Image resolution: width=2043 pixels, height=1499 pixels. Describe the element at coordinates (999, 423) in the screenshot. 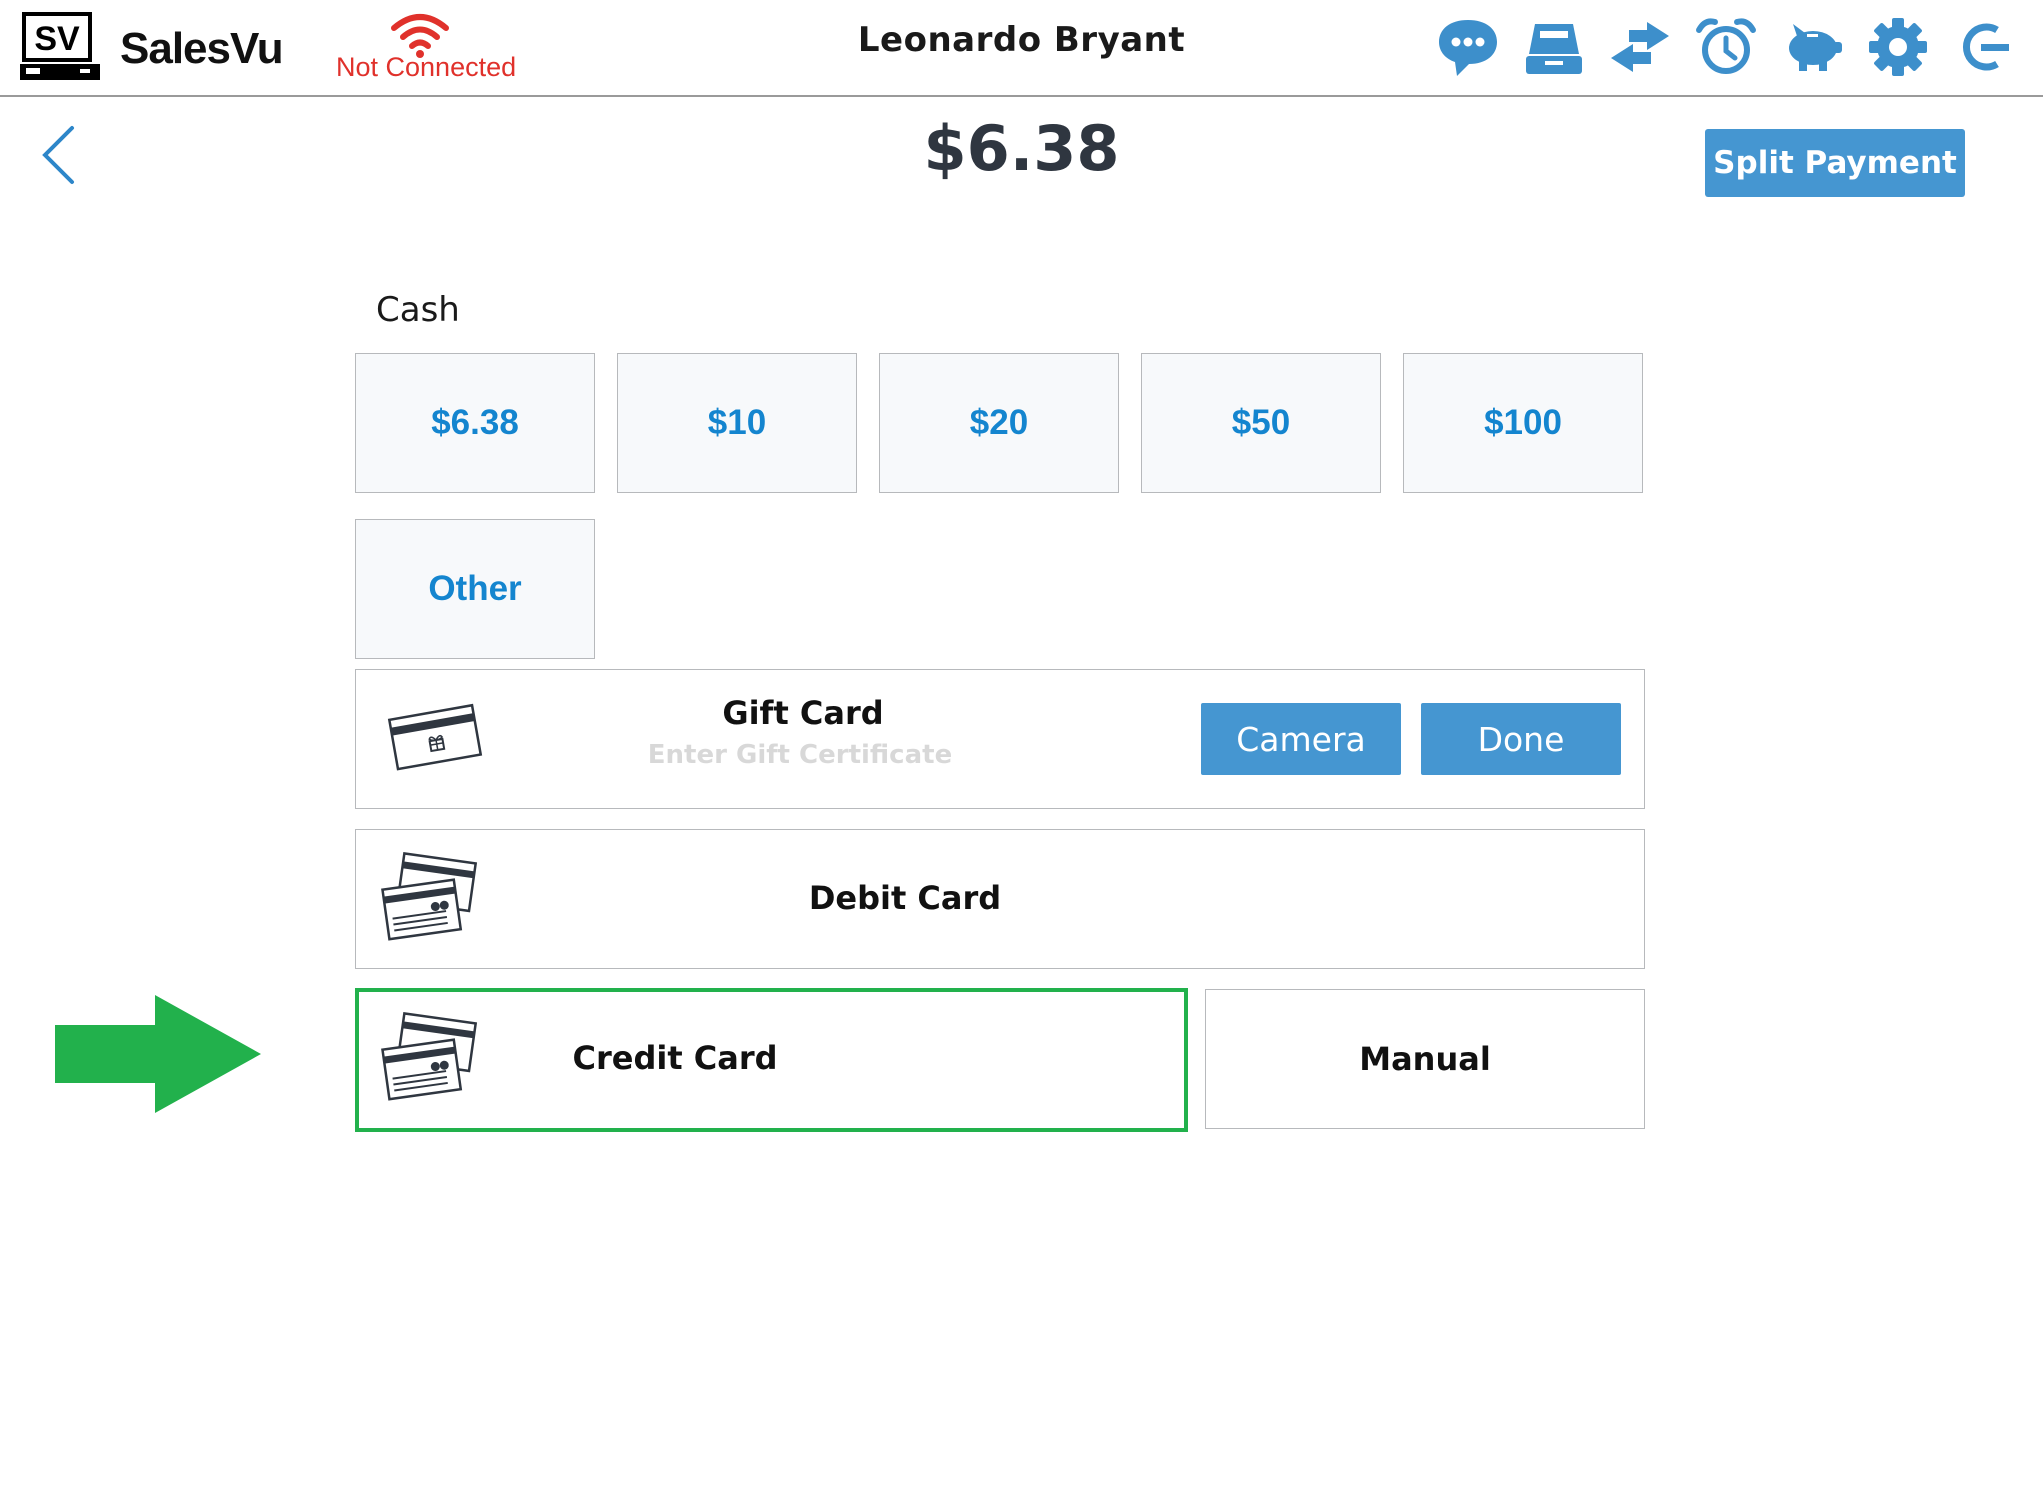

I see `cash-option-20: $20` at that location.